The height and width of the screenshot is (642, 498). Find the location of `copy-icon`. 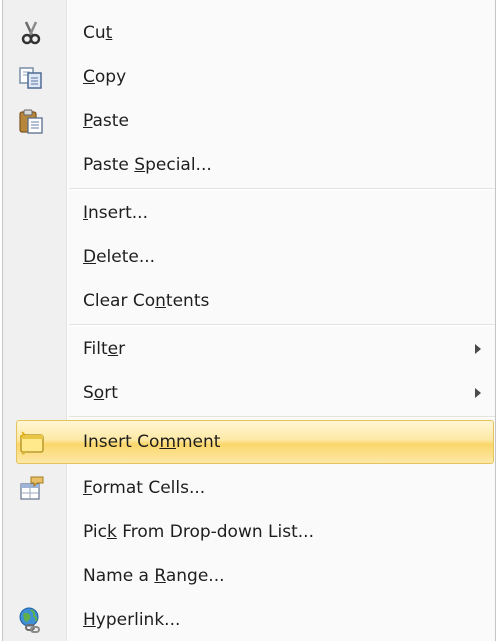

copy-icon is located at coordinates (31, 77).